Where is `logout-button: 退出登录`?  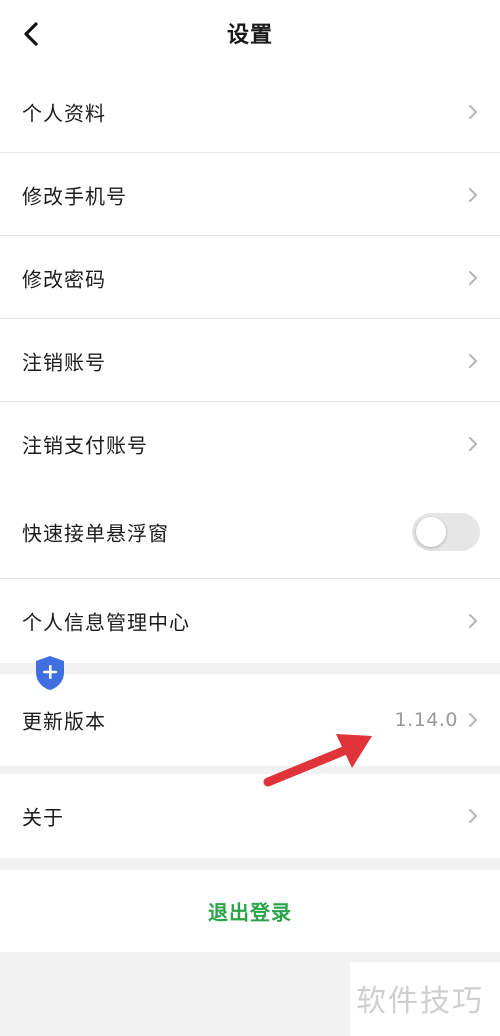 logout-button: 退出登录 is located at coordinates (250, 911).